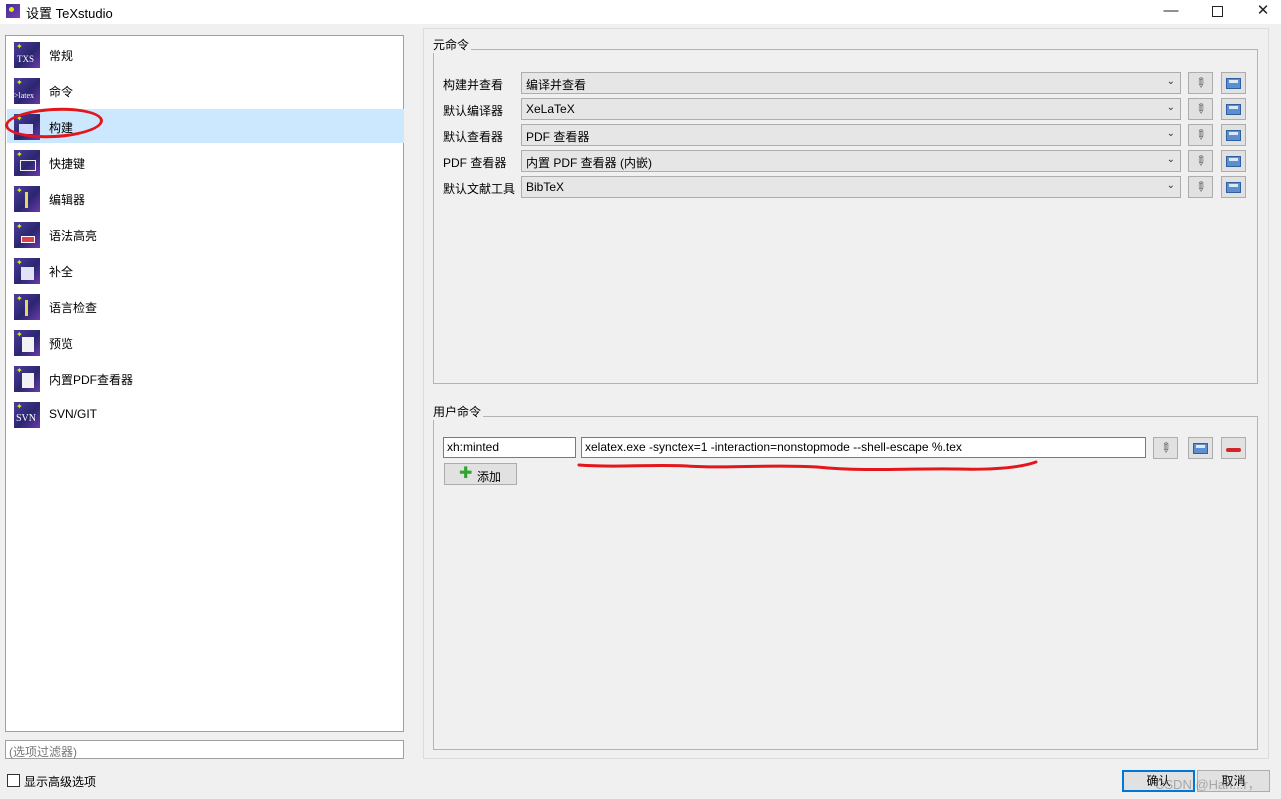 This screenshot has width=1281, height=799. What do you see at coordinates (61, 344) in the screenshot?
I see `category-label: 预览` at bounding box center [61, 344].